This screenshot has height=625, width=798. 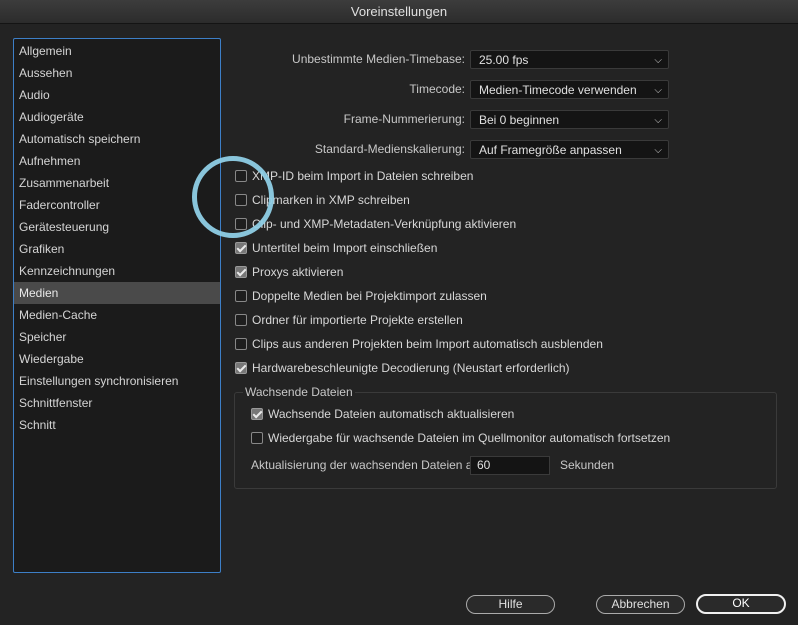 What do you see at coordinates (117, 359) in the screenshot?
I see `sidebar-item-wiedergabe: Wiedergabe` at bounding box center [117, 359].